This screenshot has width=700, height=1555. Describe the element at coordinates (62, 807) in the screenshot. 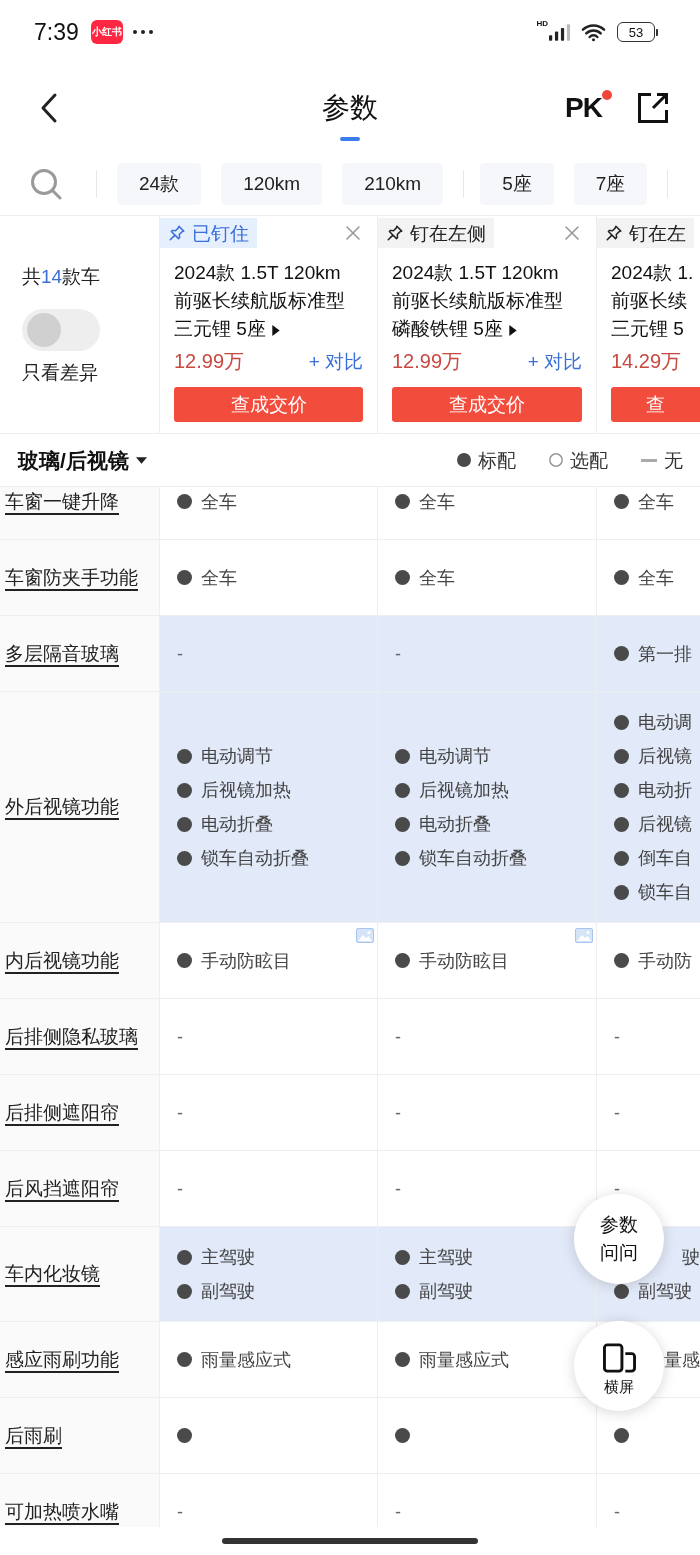

I see `row-label: 外后视镜功能` at that location.